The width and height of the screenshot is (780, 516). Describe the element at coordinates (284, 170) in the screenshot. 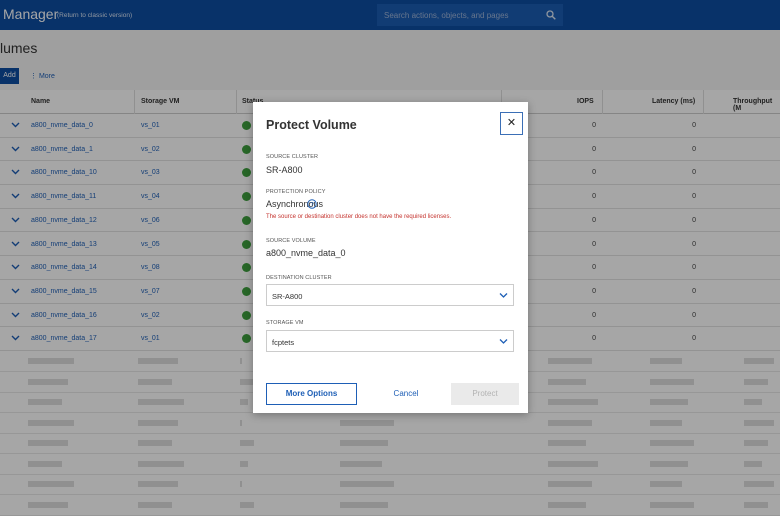

I see `source-cluster-value: SR-A800` at that location.